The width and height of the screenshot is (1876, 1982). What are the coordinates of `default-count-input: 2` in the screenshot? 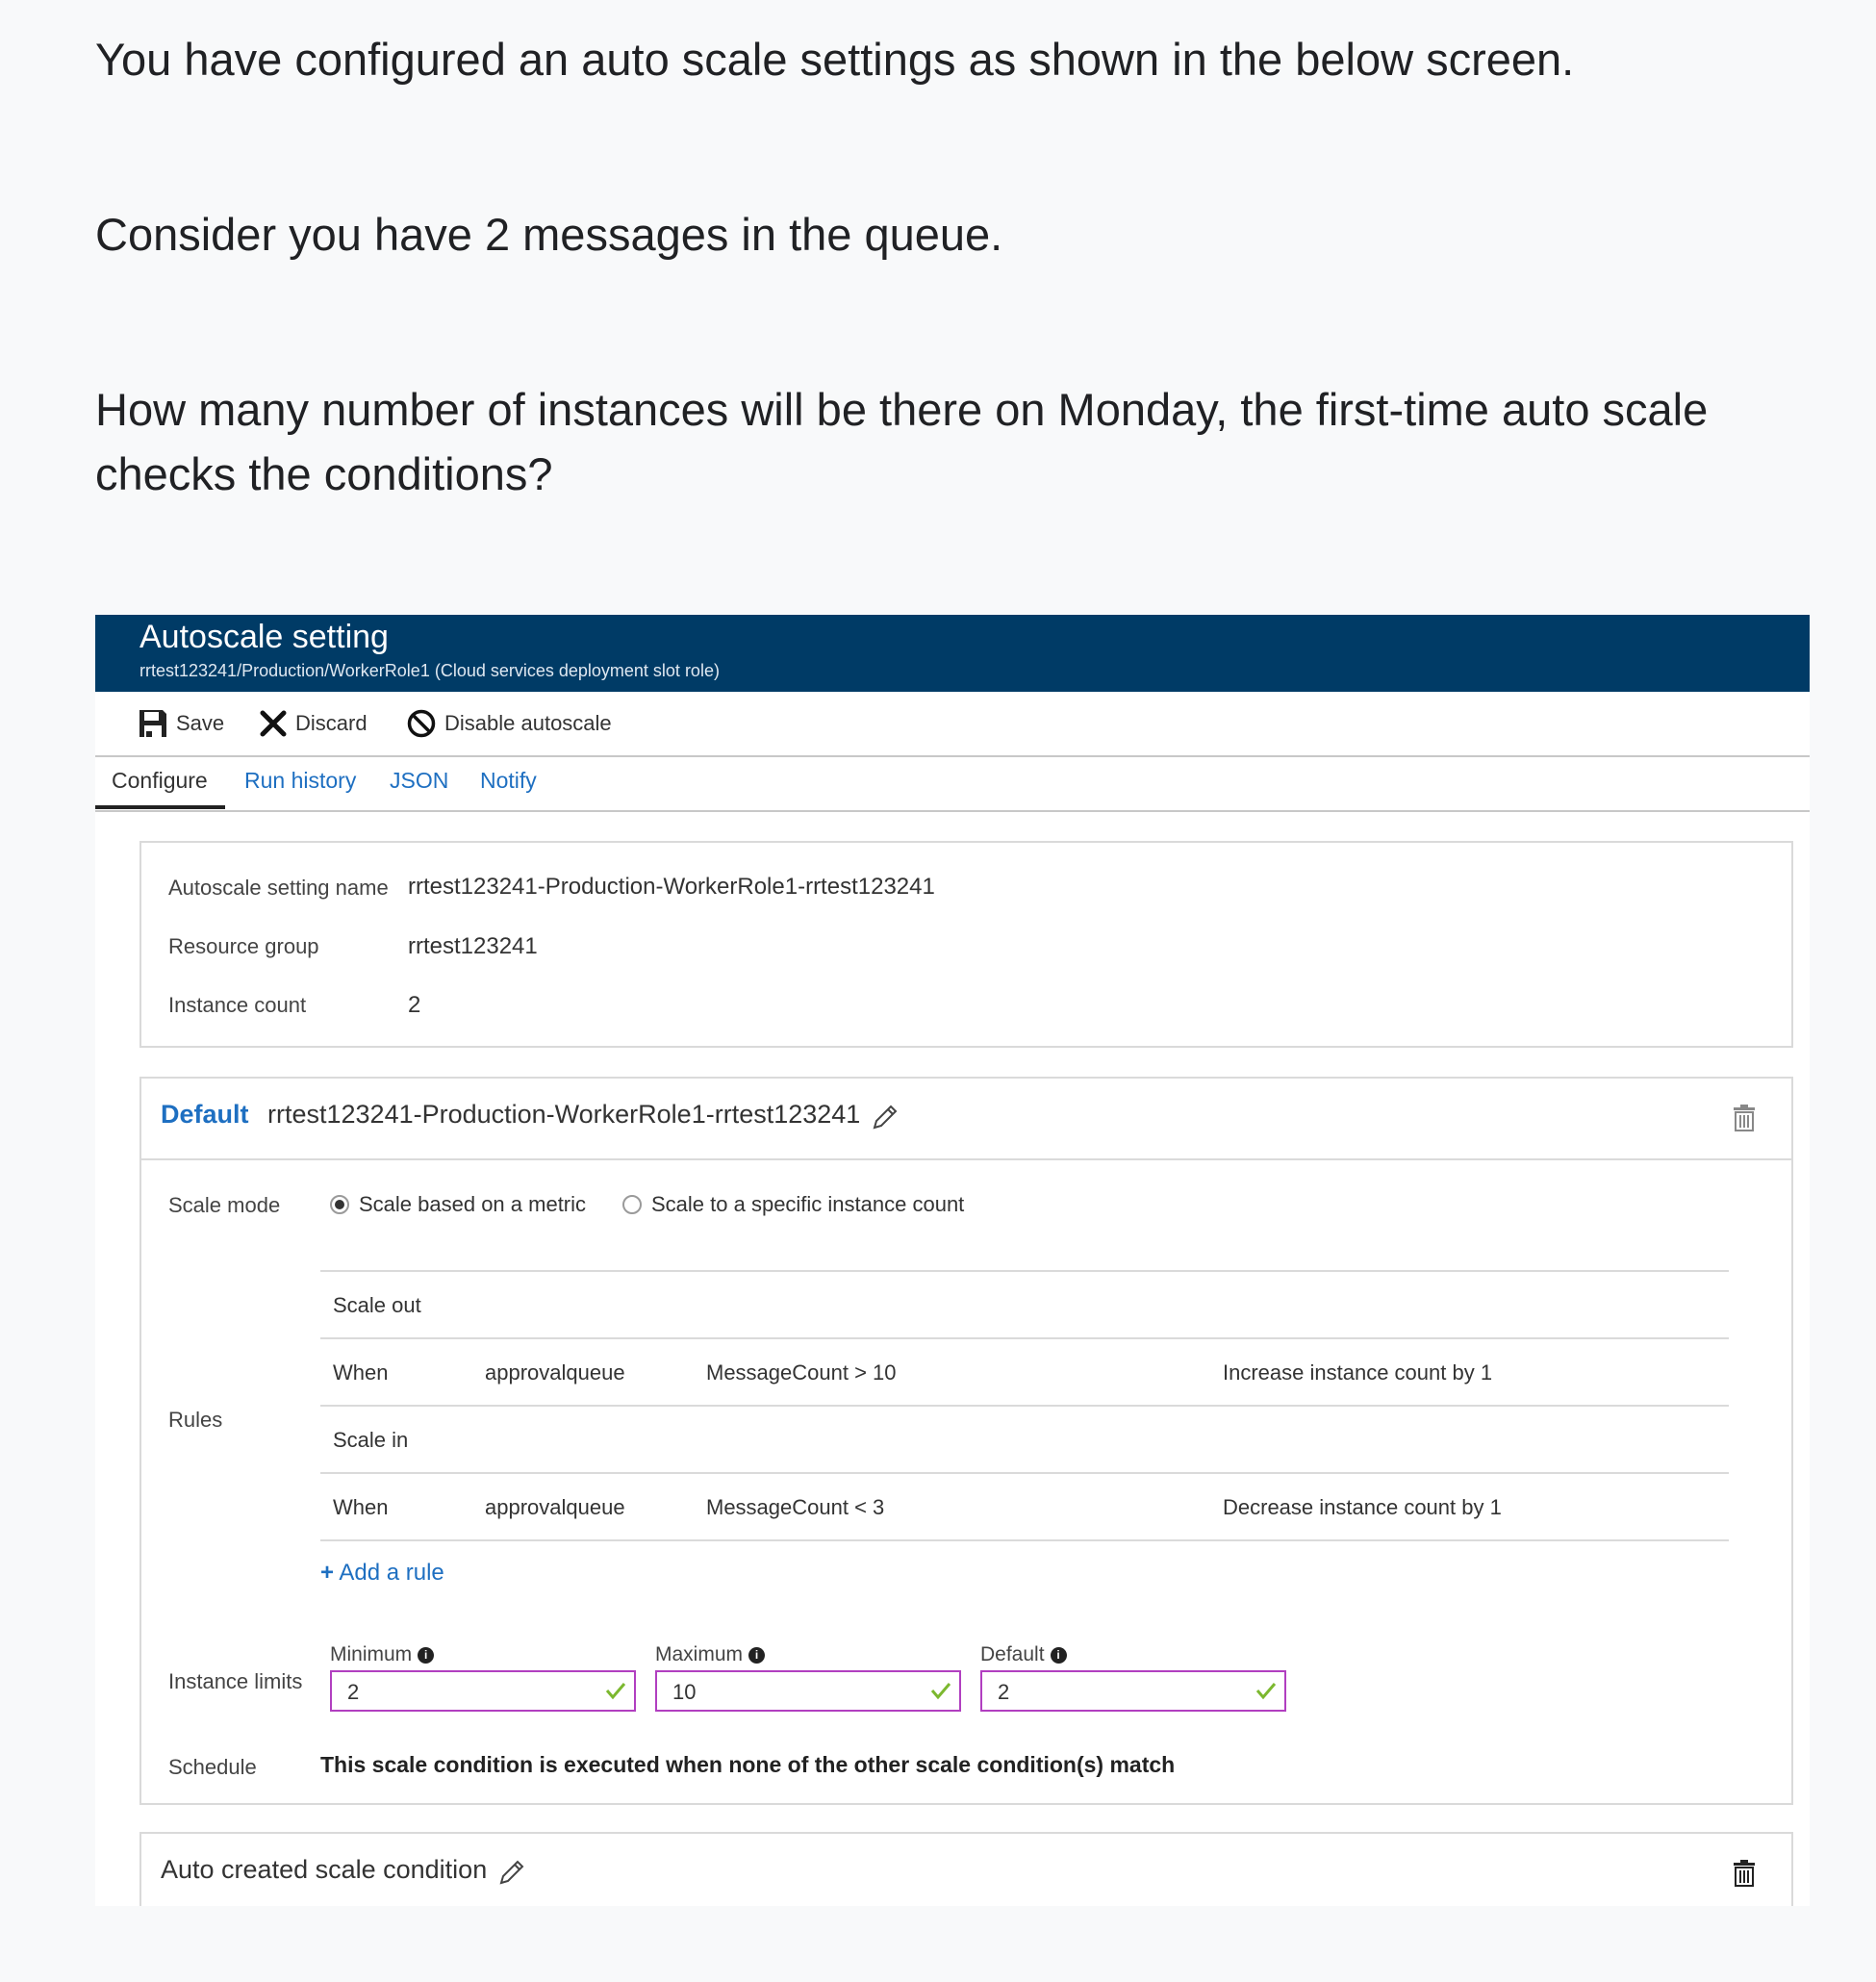 It's located at (1133, 1691).